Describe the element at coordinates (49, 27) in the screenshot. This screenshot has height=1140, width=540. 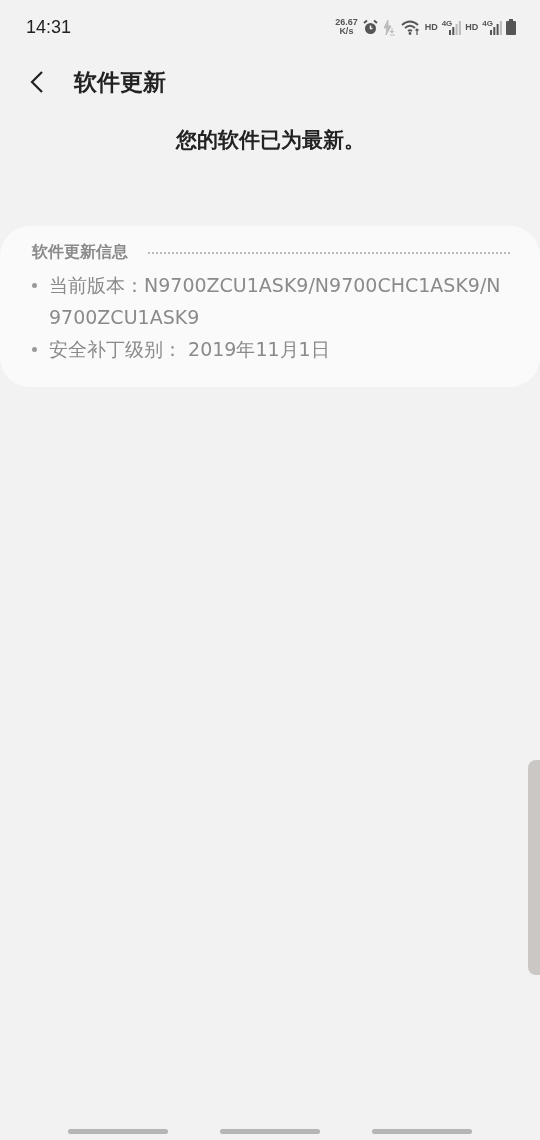
I see `status-time: 14:31` at that location.